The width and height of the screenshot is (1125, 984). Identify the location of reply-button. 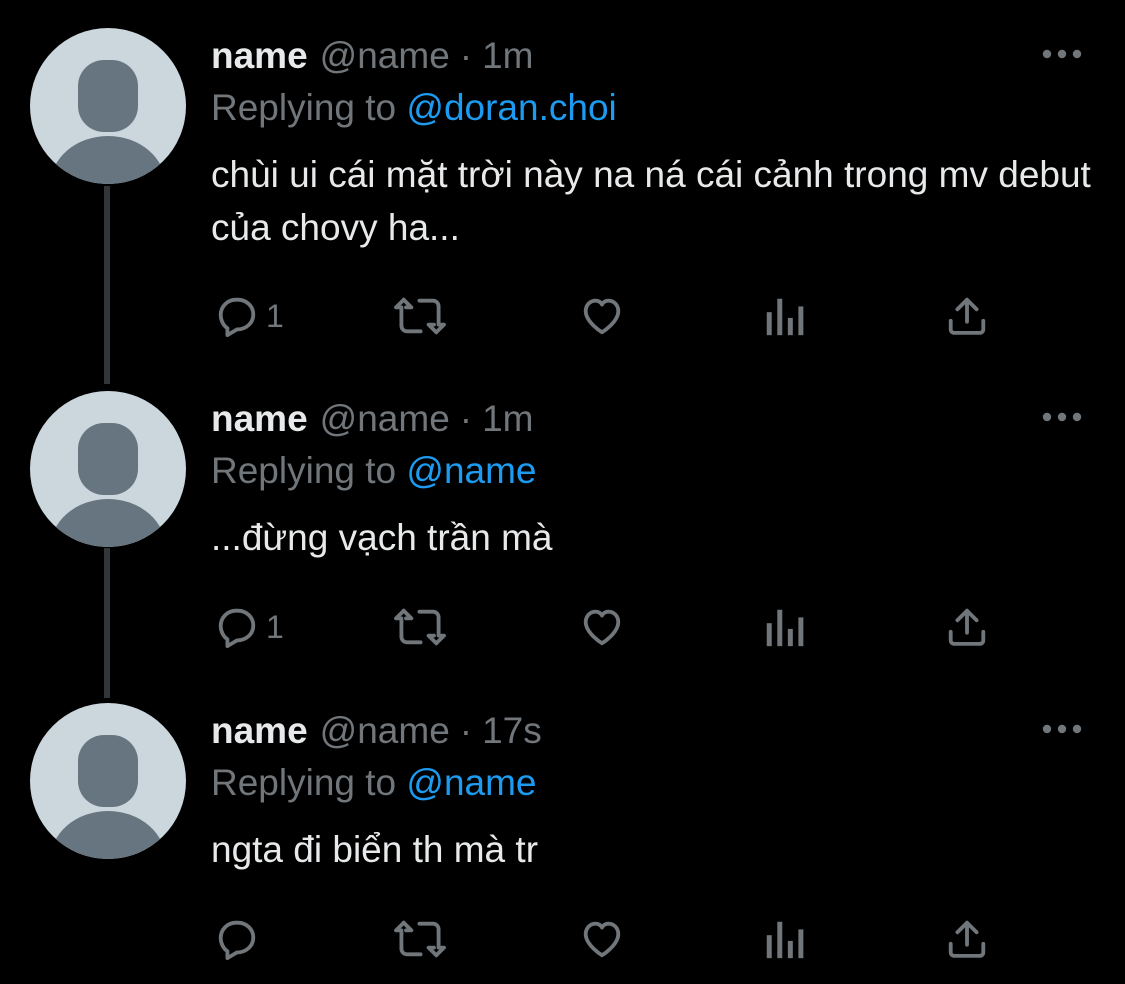
(240, 939).